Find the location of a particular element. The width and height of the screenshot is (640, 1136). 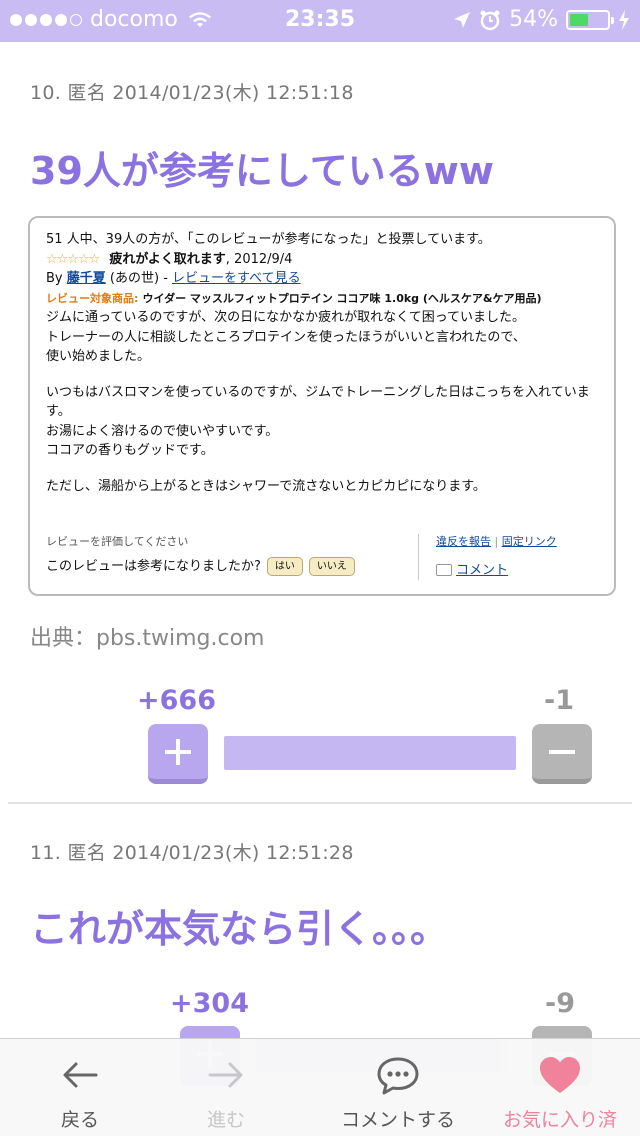

helpful-no-button: いいえ is located at coordinates (331, 566).